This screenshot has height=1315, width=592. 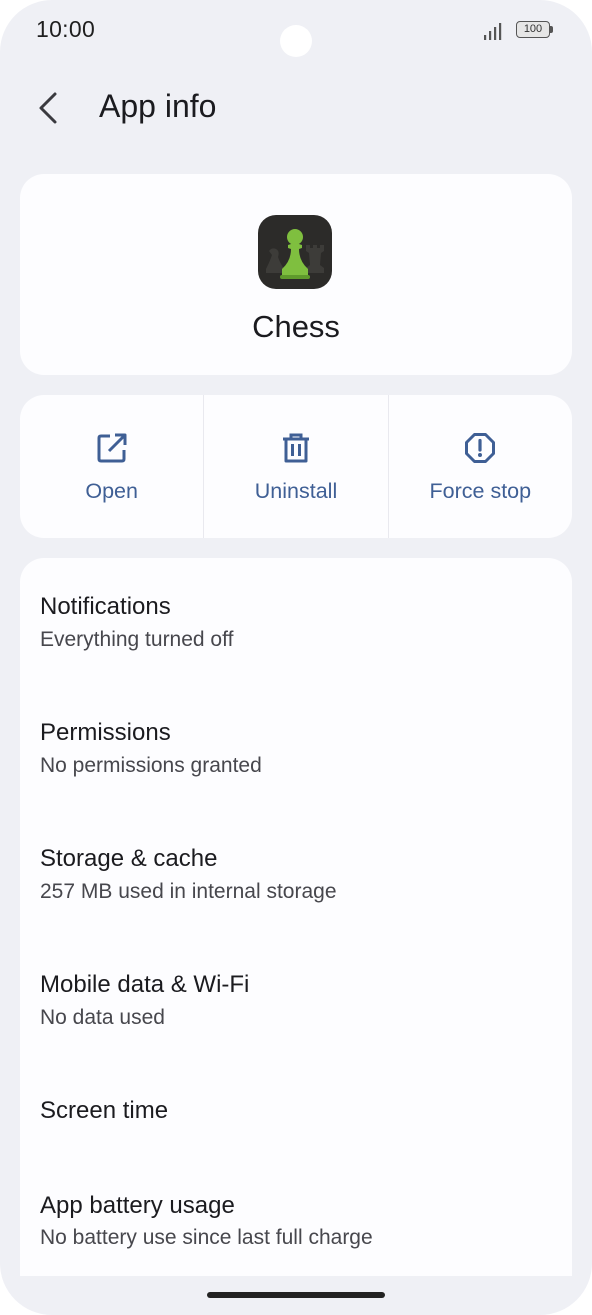 I want to click on battery-icon: 100, so click(x=533, y=29).